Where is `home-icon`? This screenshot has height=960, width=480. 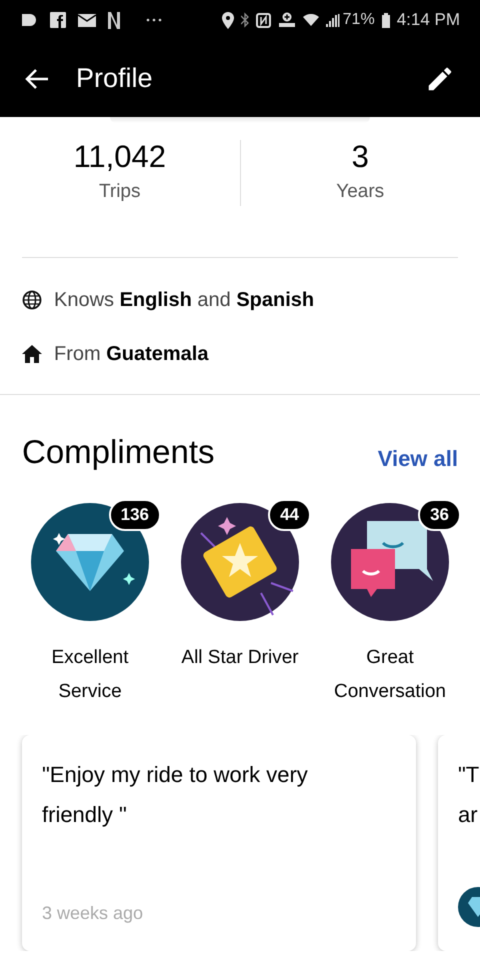 home-icon is located at coordinates (32, 354).